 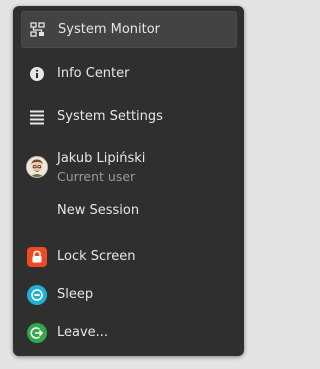 What do you see at coordinates (110, 116) in the screenshot?
I see `menu-item-label: System Settings` at bounding box center [110, 116].